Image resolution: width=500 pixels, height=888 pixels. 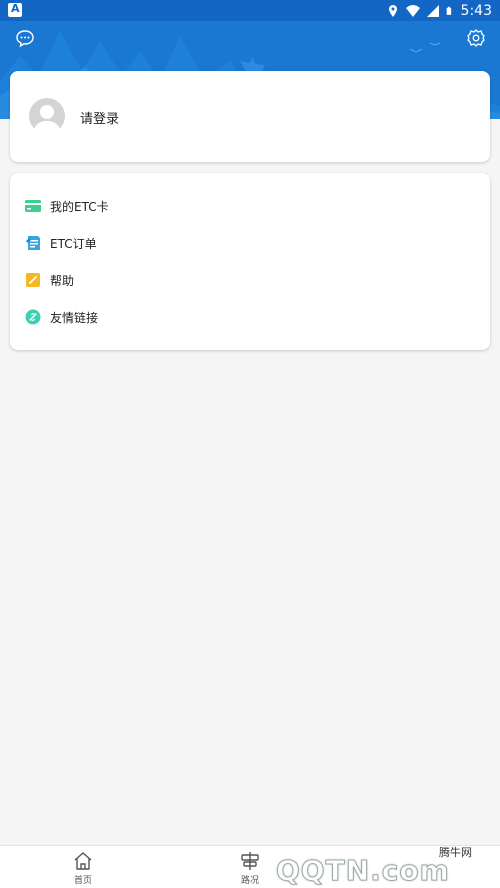 What do you see at coordinates (250, 243) in the screenshot?
I see `menu-item-etc-order: ETC订单` at bounding box center [250, 243].